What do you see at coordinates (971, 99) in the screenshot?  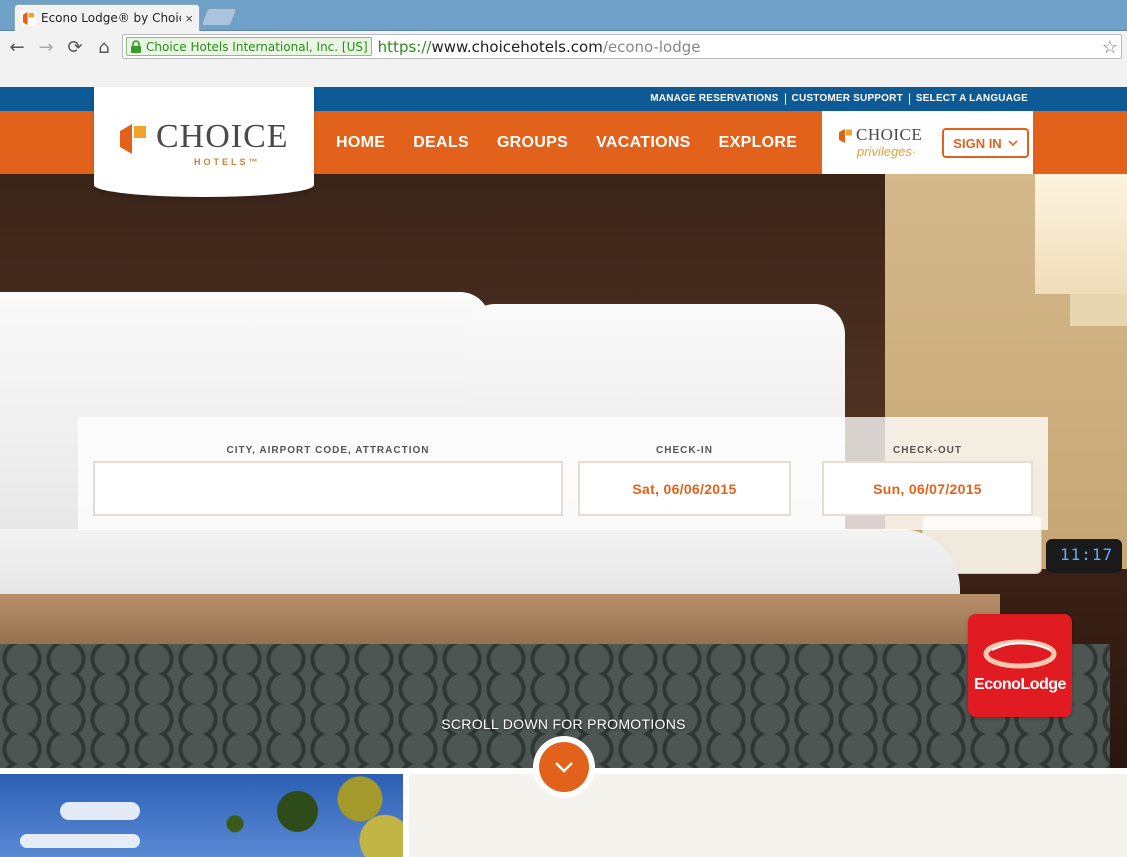 I see `select-language-link: SELECT A LANGUAGE` at bounding box center [971, 99].